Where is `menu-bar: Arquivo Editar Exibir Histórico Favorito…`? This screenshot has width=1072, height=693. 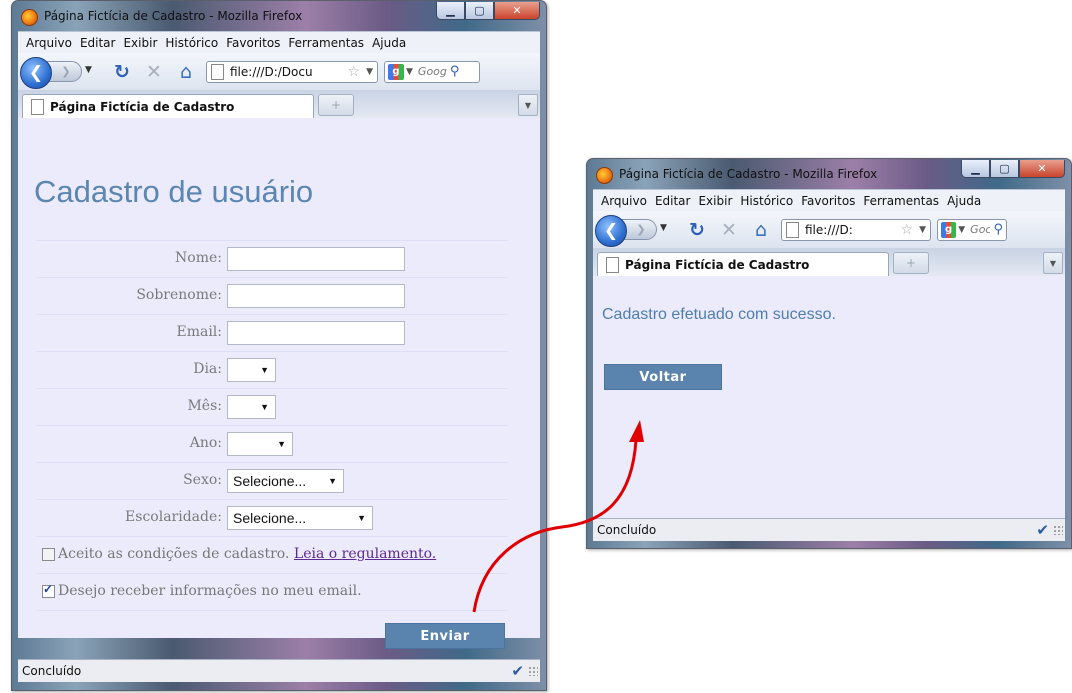
menu-bar: Arquivo Editar Exibir Histórico Favorito… is located at coordinates (829, 200).